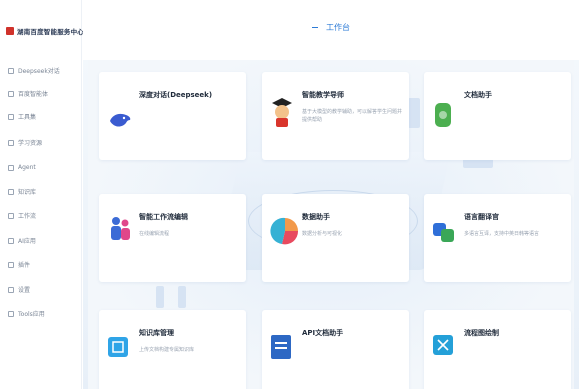 The image size is (579, 389). I want to click on feature-card-doc: 文档助手, so click(497, 116).